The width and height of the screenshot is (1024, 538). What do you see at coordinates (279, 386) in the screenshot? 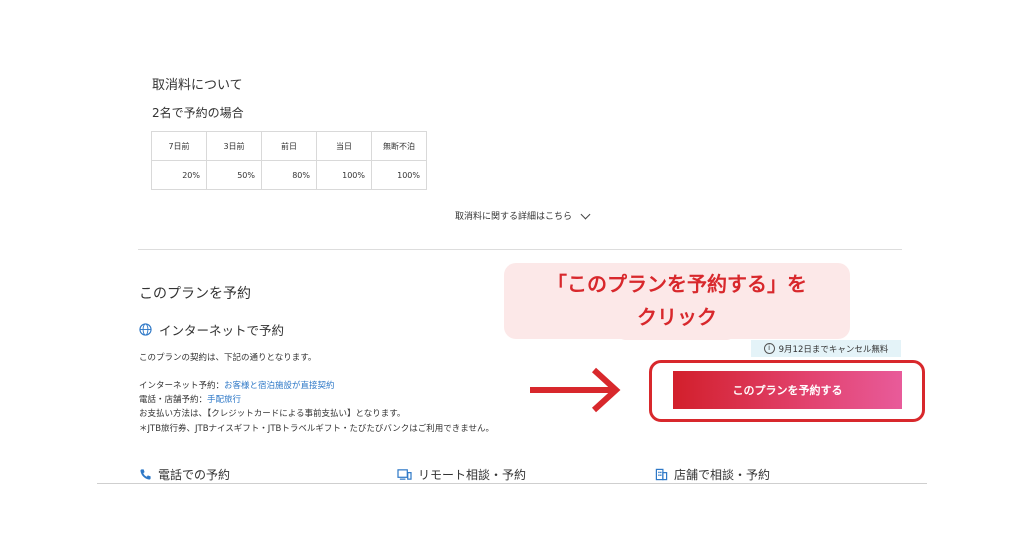
I see `internet-contract-link: お客様と宿泊施設が直接契約` at bounding box center [279, 386].